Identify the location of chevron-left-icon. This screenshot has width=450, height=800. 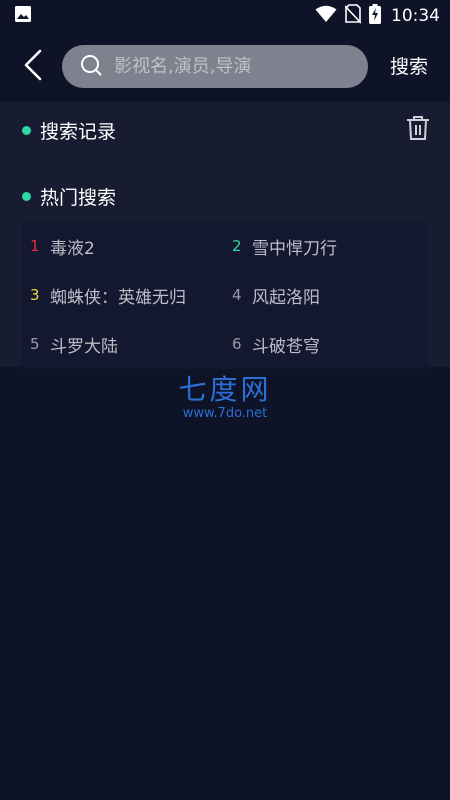
(33, 67).